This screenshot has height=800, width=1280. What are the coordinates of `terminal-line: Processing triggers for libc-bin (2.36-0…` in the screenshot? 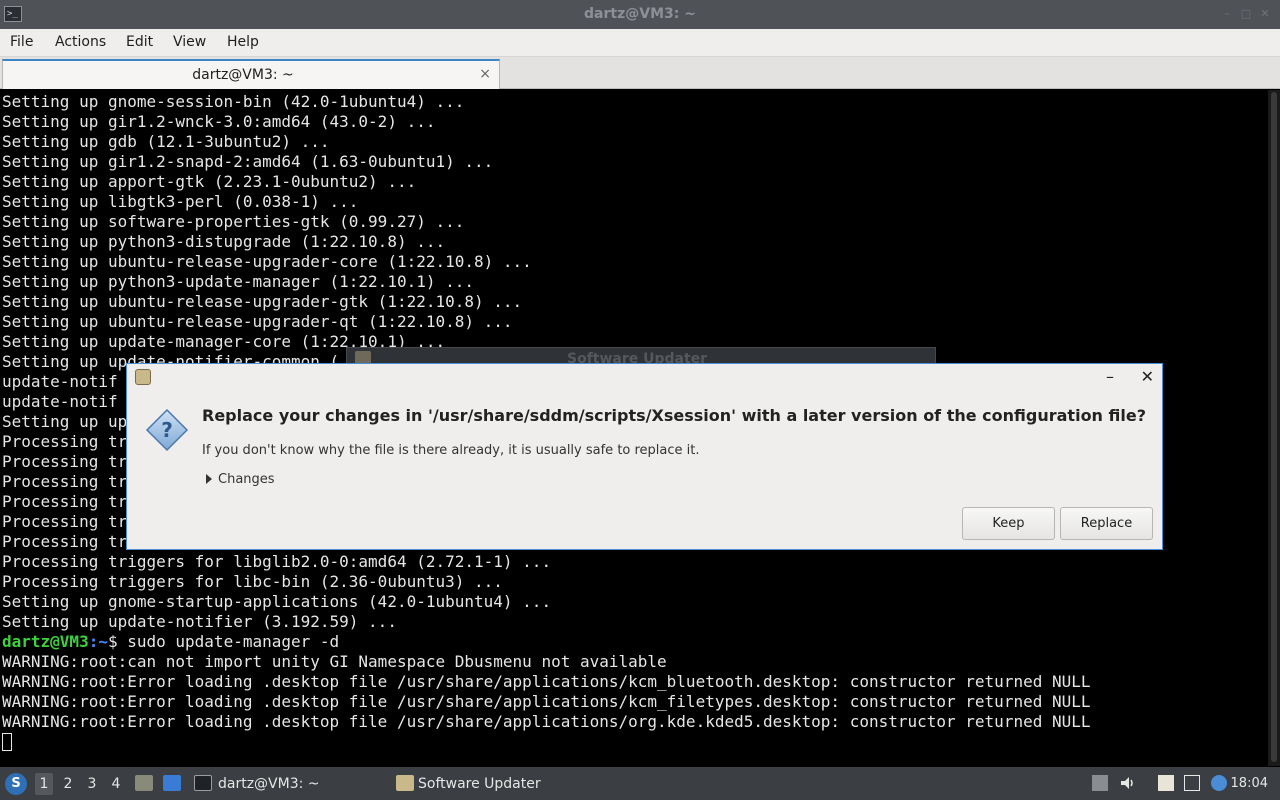 It's located at (252, 581).